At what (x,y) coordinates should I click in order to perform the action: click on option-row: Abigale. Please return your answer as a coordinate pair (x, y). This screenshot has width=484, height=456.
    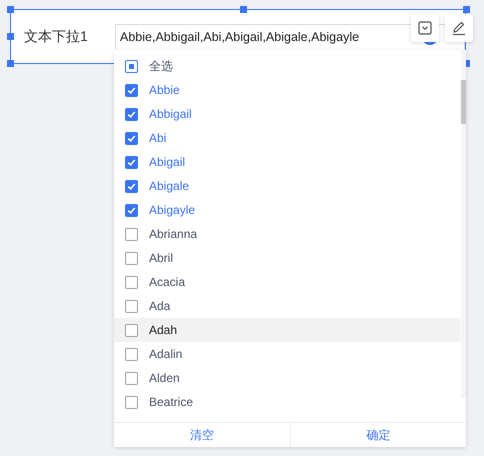
    Looking at the image, I should click on (287, 186).